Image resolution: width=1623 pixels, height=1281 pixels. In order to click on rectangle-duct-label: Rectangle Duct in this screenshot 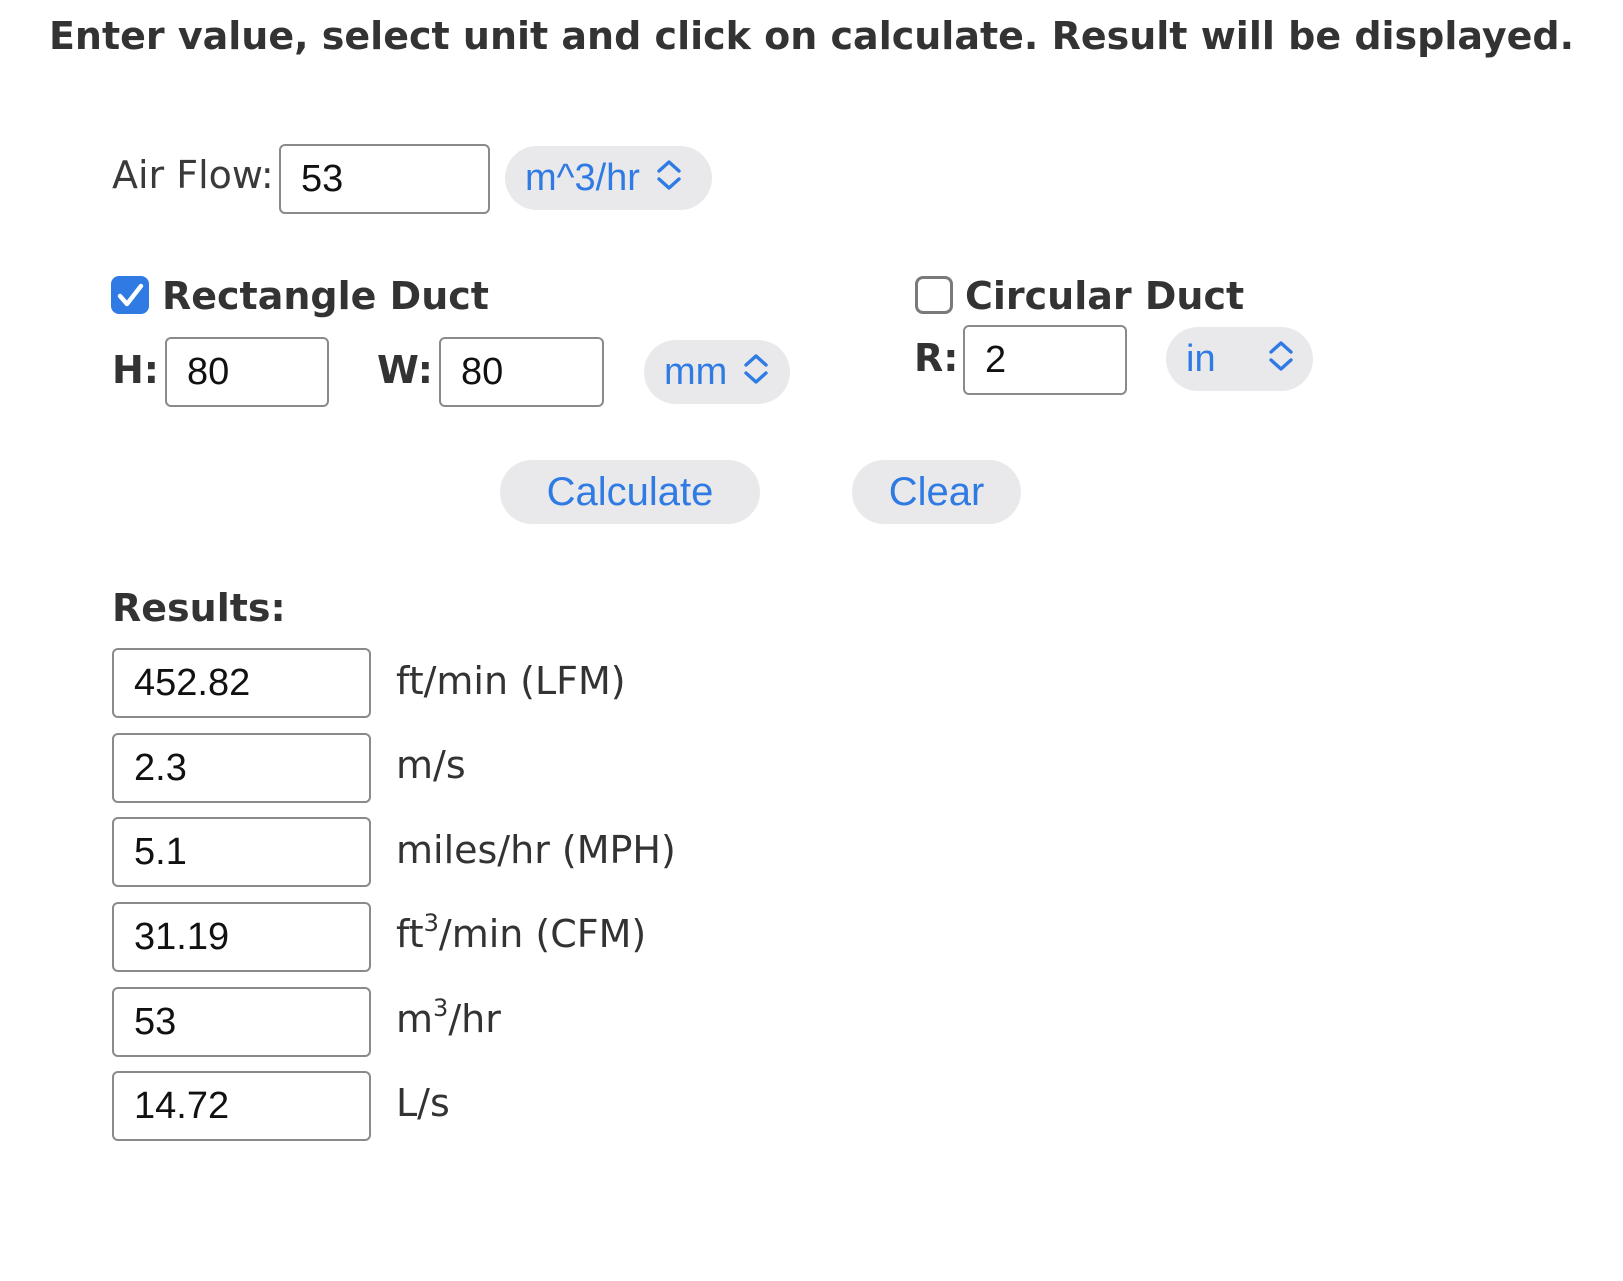, I will do `click(325, 296)`.